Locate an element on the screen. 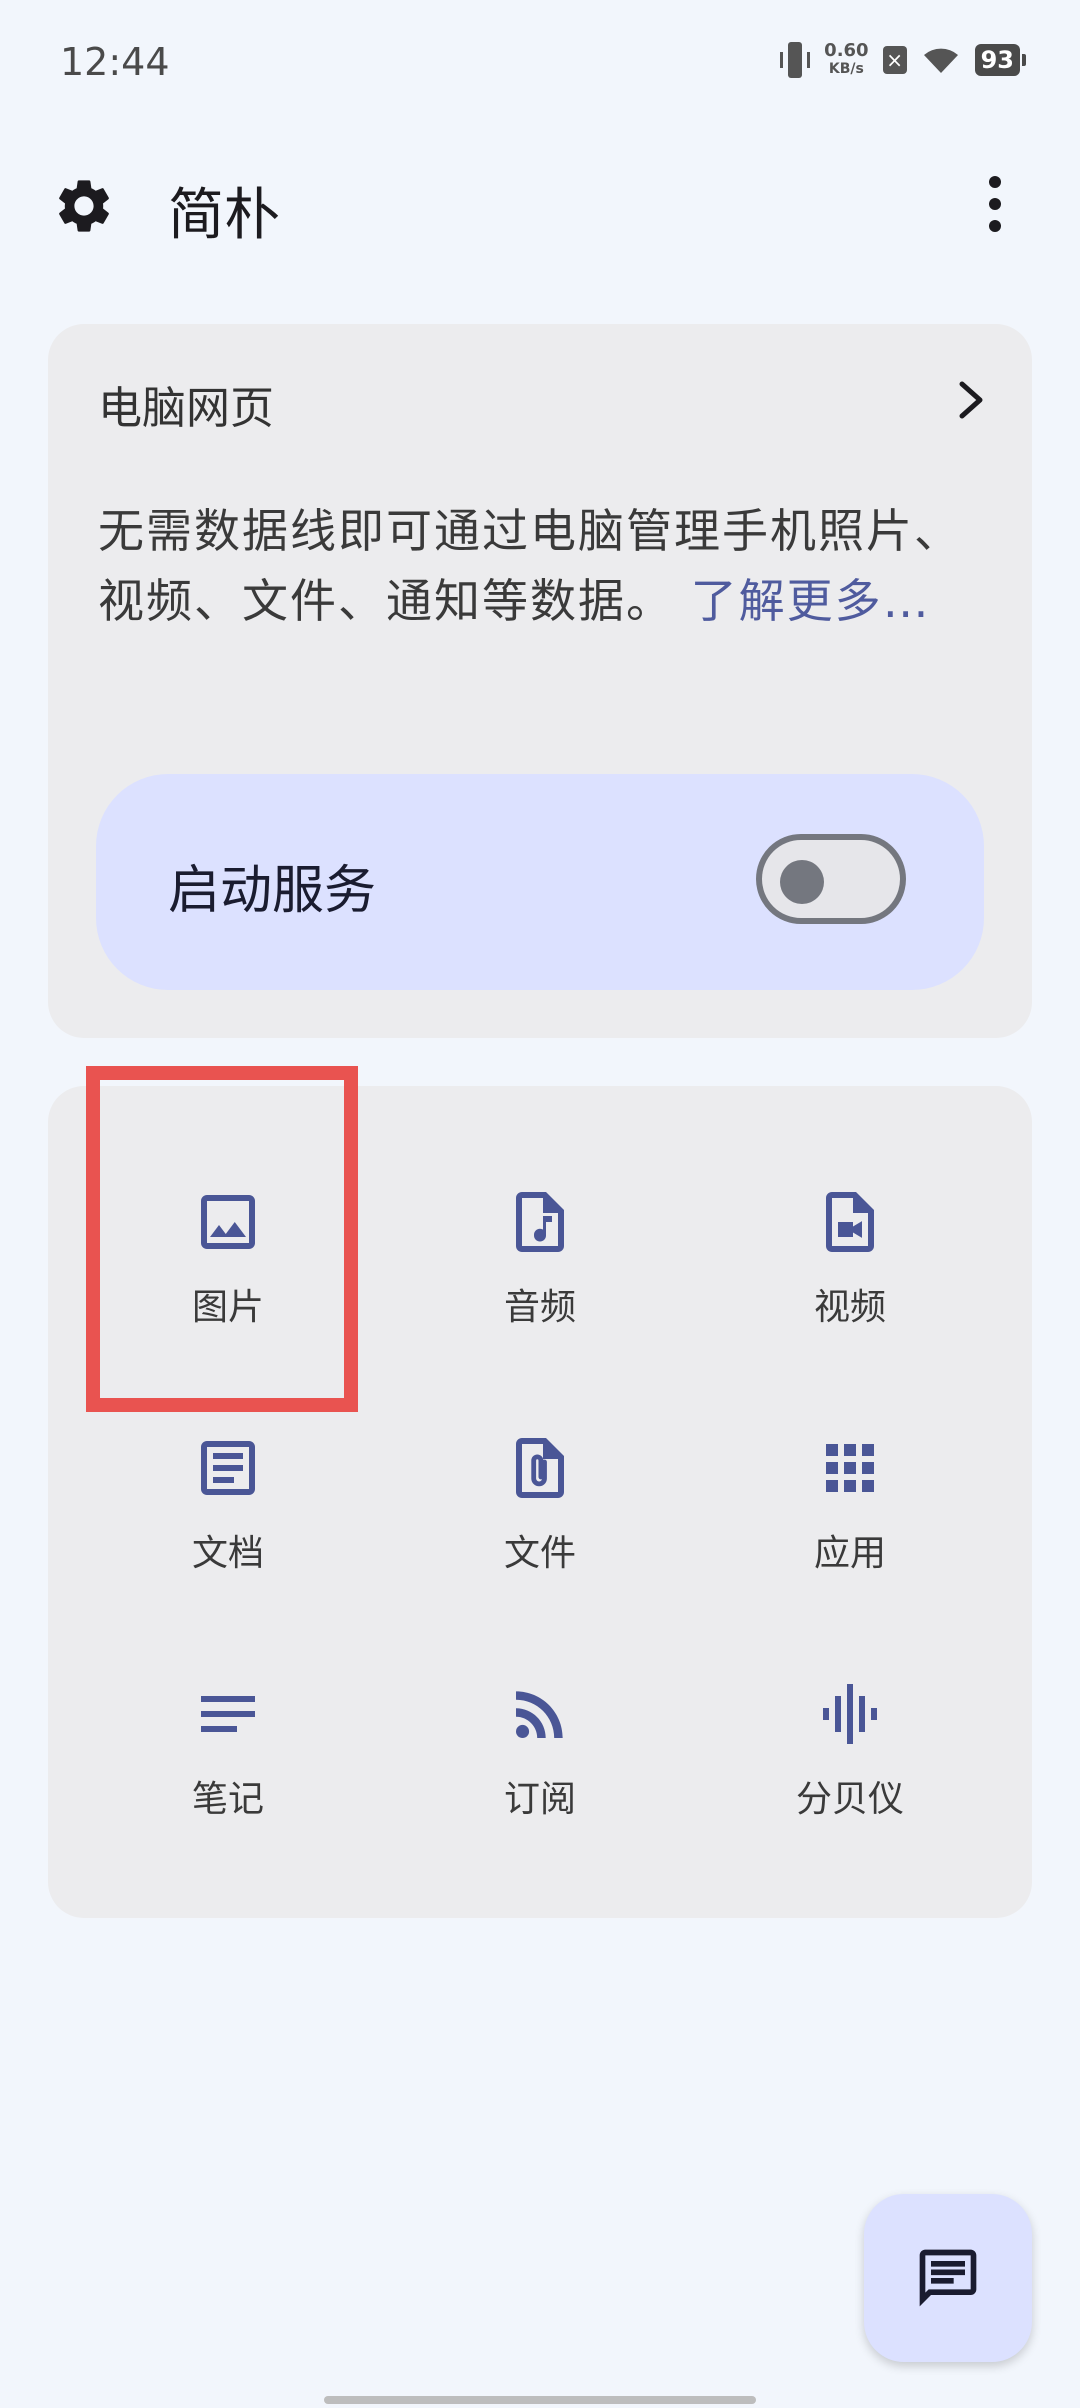  feature-files: 文件 is located at coordinates (540, 1532).